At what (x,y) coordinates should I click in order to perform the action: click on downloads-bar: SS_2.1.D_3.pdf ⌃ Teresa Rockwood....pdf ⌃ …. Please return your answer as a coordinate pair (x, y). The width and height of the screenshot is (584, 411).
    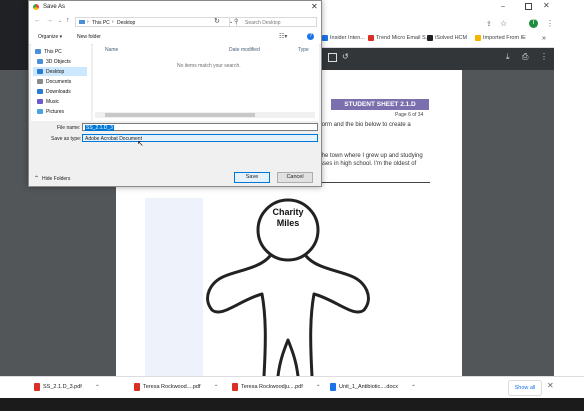
    Looking at the image, I should click on (292, 387).